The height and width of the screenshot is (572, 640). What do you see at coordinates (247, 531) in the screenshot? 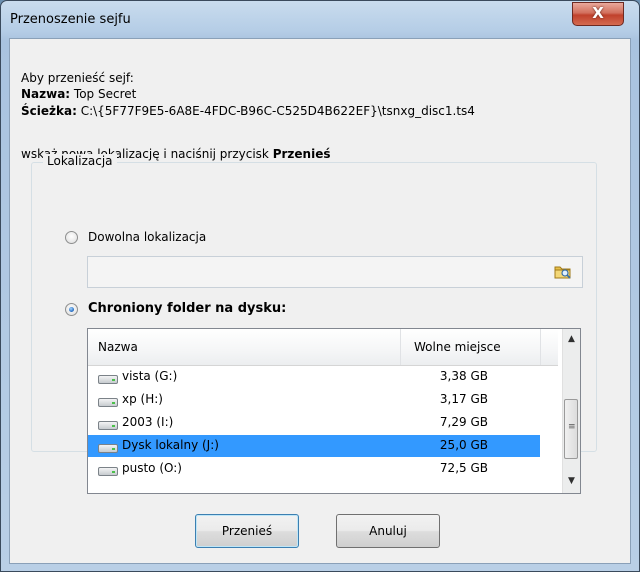
I see `move-button: Przenieś` at bounding box center [247, 531].